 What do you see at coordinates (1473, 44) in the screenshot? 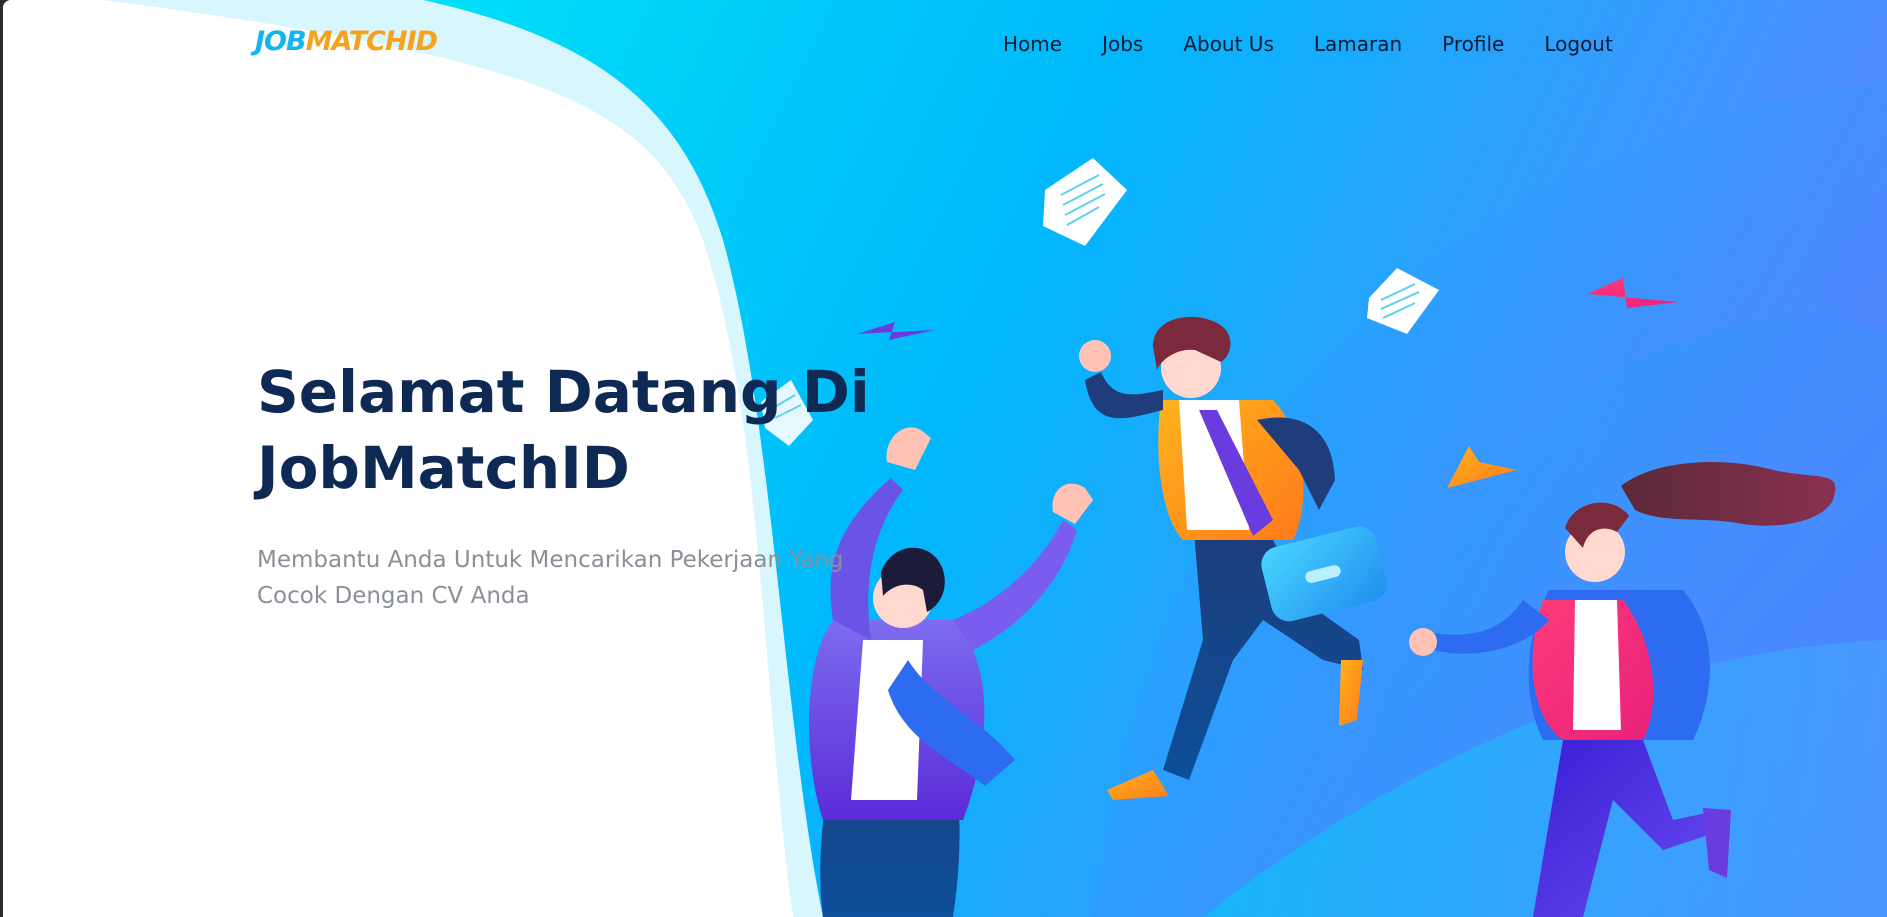
I see `nav-profile-link: Profile` at bounding box center [1473, 44].